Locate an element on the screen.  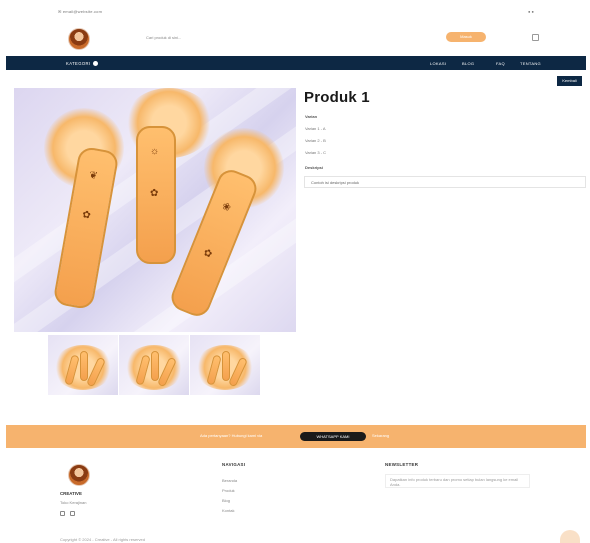
description-box: Contoh isi deskripsi produk is located at coordinates (445, 182).